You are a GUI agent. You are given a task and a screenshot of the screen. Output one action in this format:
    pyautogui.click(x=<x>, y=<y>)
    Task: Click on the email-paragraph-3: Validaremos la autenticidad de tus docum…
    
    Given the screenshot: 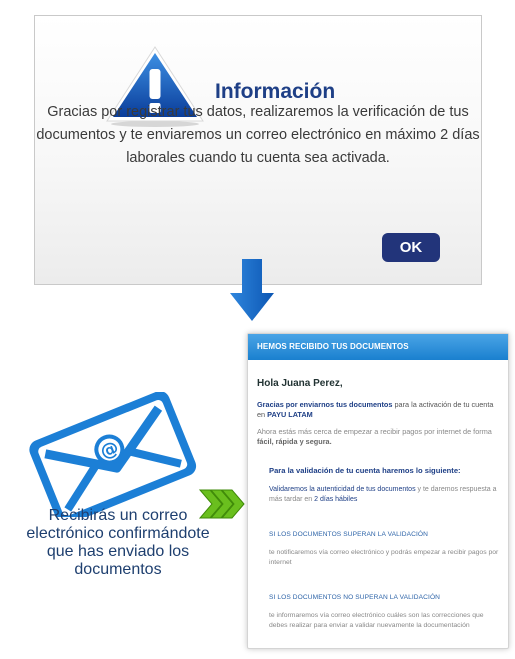 What is the action you would take?
    pyautogui.click(x=383, y=494)
    